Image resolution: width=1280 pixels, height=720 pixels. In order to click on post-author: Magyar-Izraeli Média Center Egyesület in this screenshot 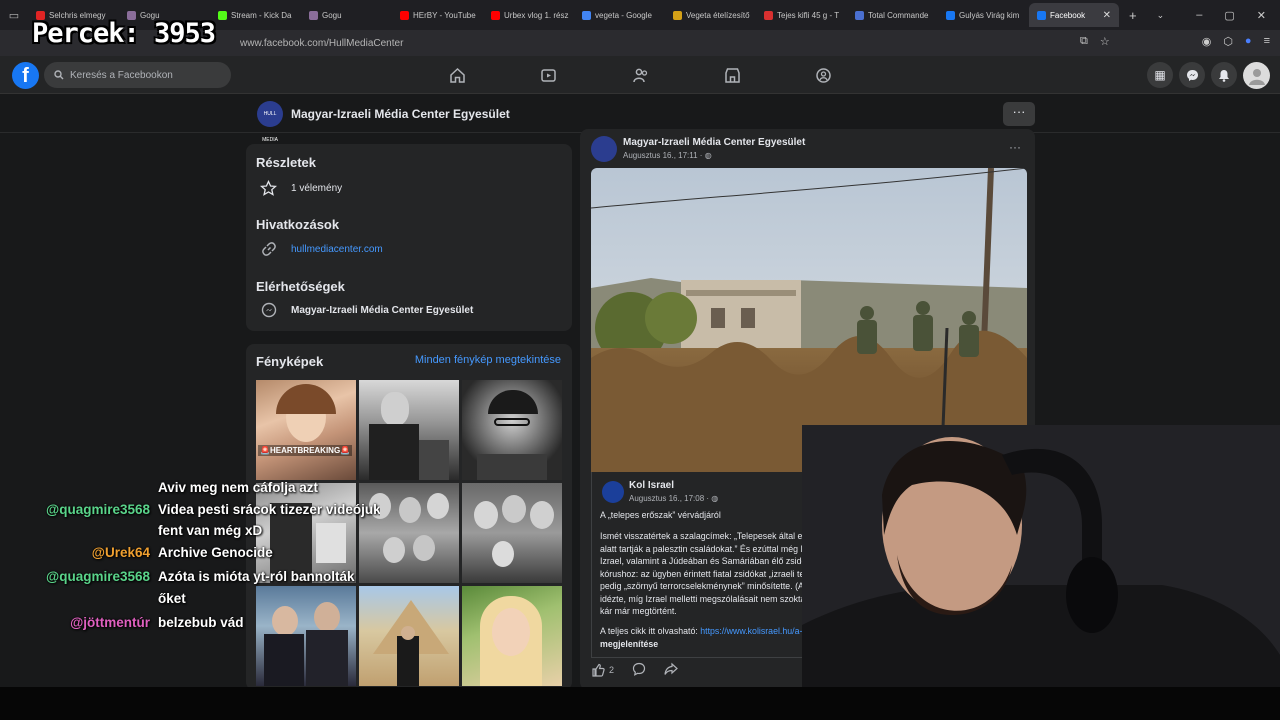, I will do `click(714, 142)`.